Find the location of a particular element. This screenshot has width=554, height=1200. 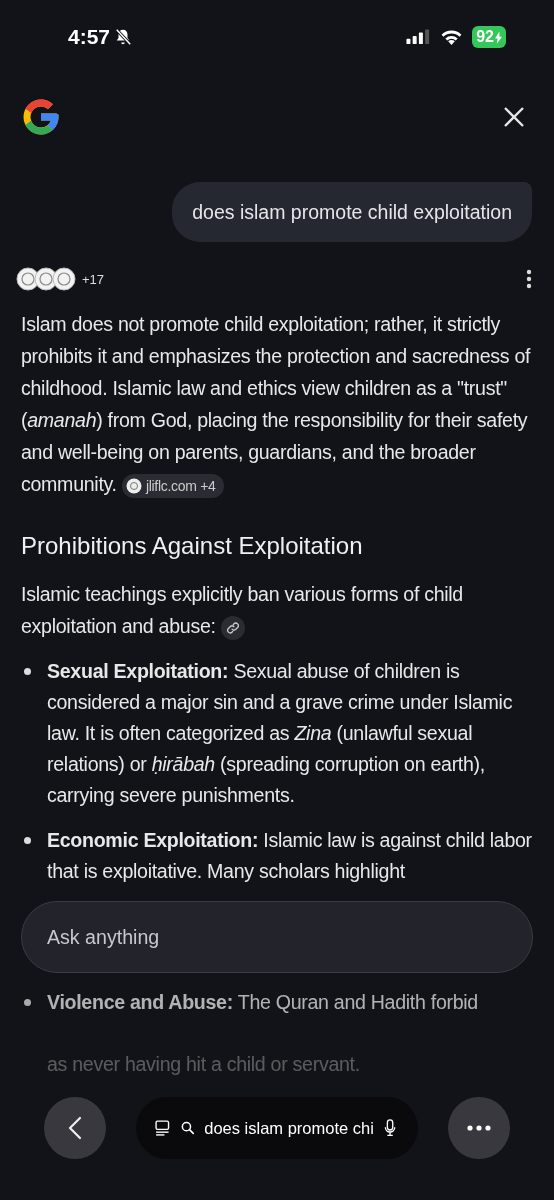

link-icon is located at coordinates (232, 627).